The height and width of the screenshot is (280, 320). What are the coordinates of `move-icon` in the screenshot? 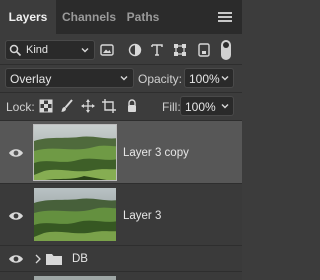 It's located at (88, 106).